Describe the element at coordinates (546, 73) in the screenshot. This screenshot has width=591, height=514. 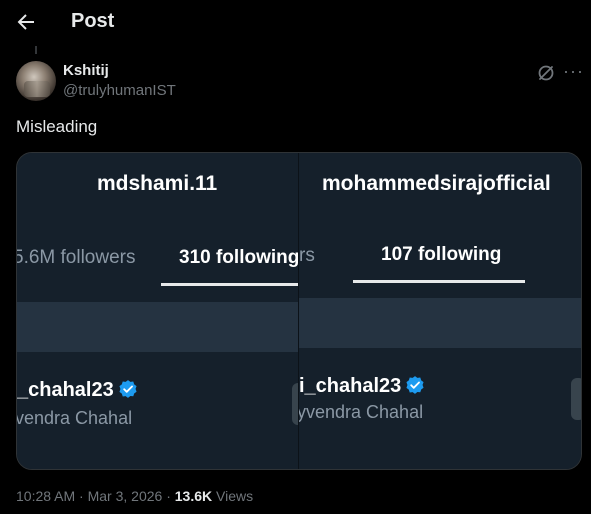
I see `grok-icon` at that location.